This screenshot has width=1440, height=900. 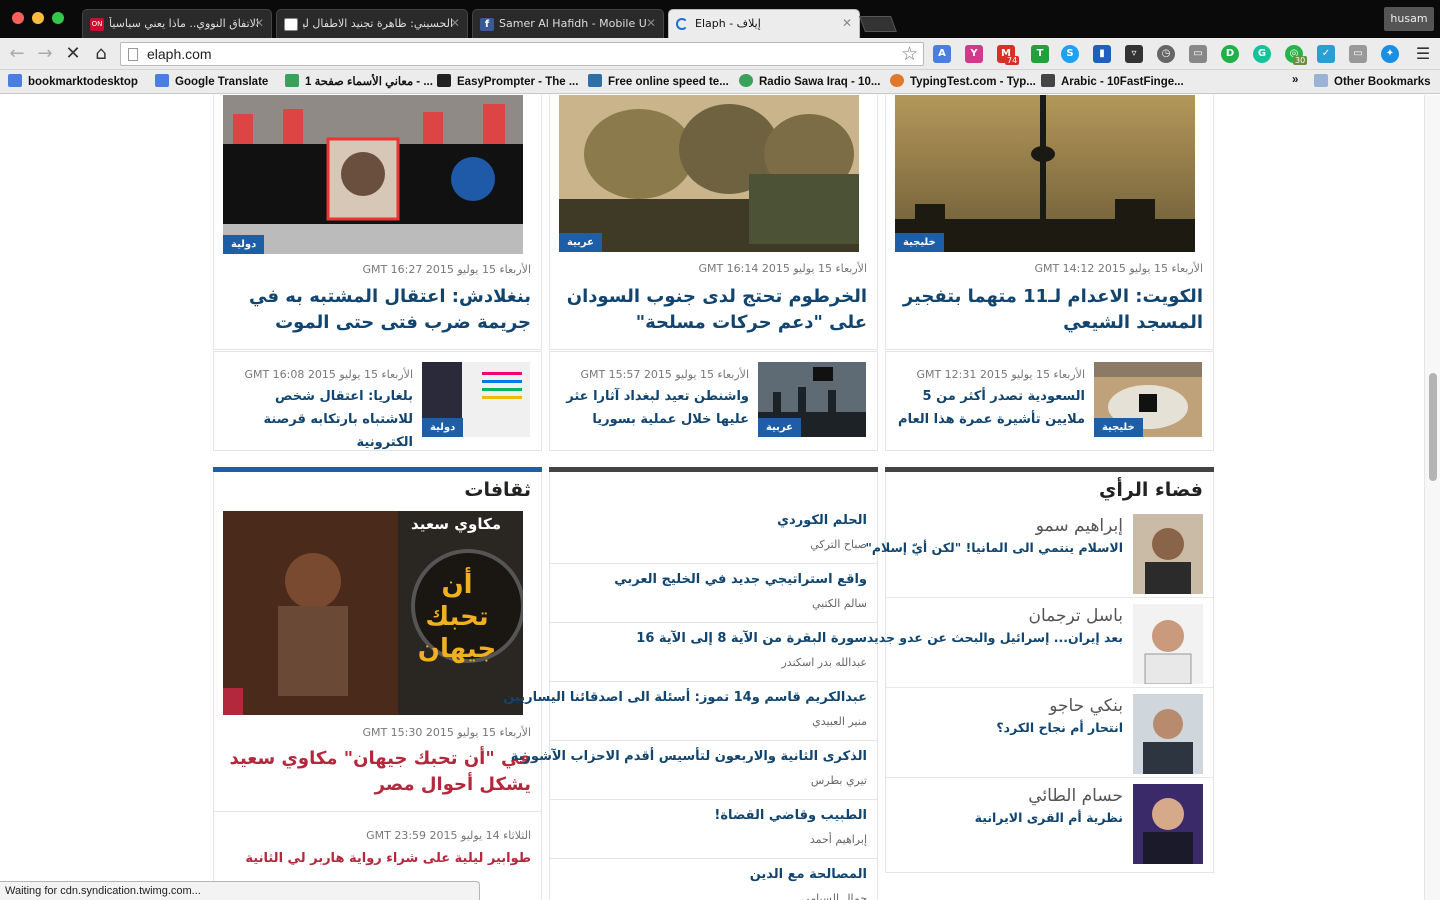 What do you see at coordinates (17, 54) in the screenshot?
I see `back-arrow-icon: ←` at bounding box center [17, 54].